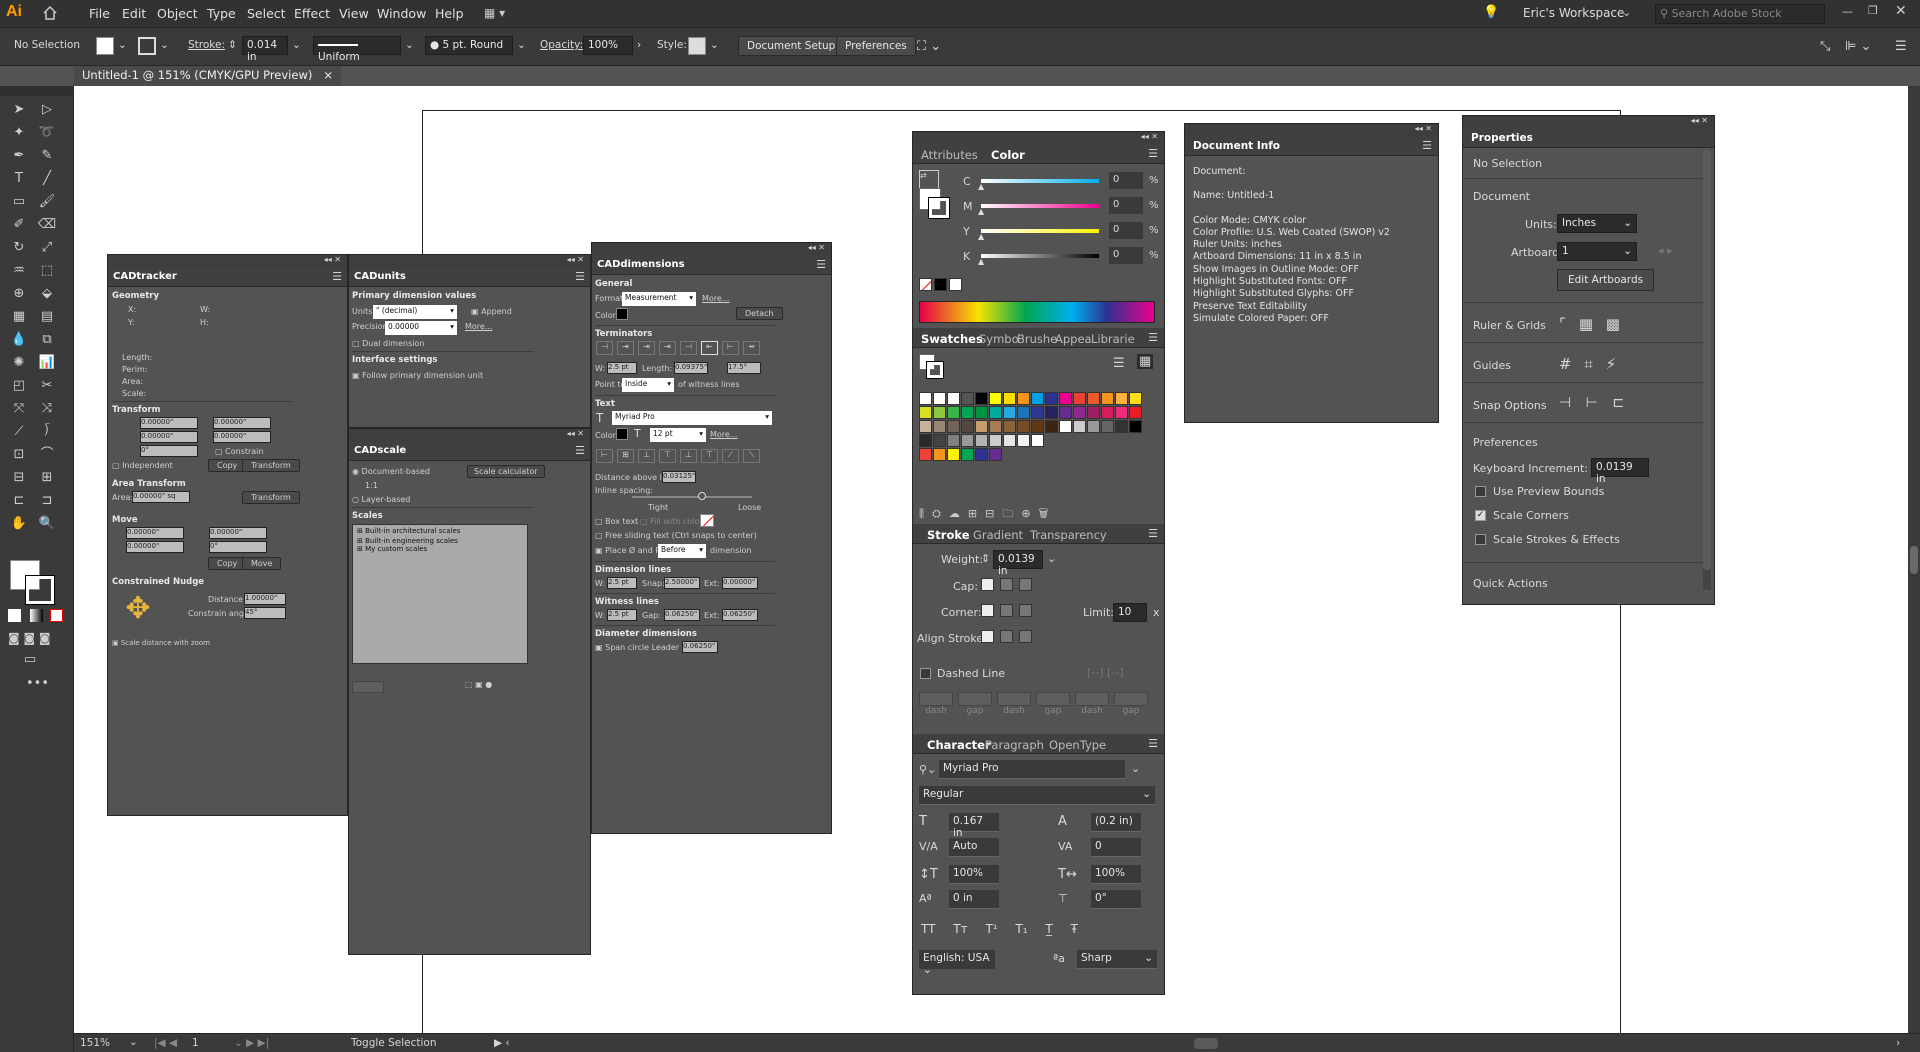  Describe the element at coordinates (388, 343) in the screenshot. I see `dual-checkbox: ▢ Dual dimension` at that location.